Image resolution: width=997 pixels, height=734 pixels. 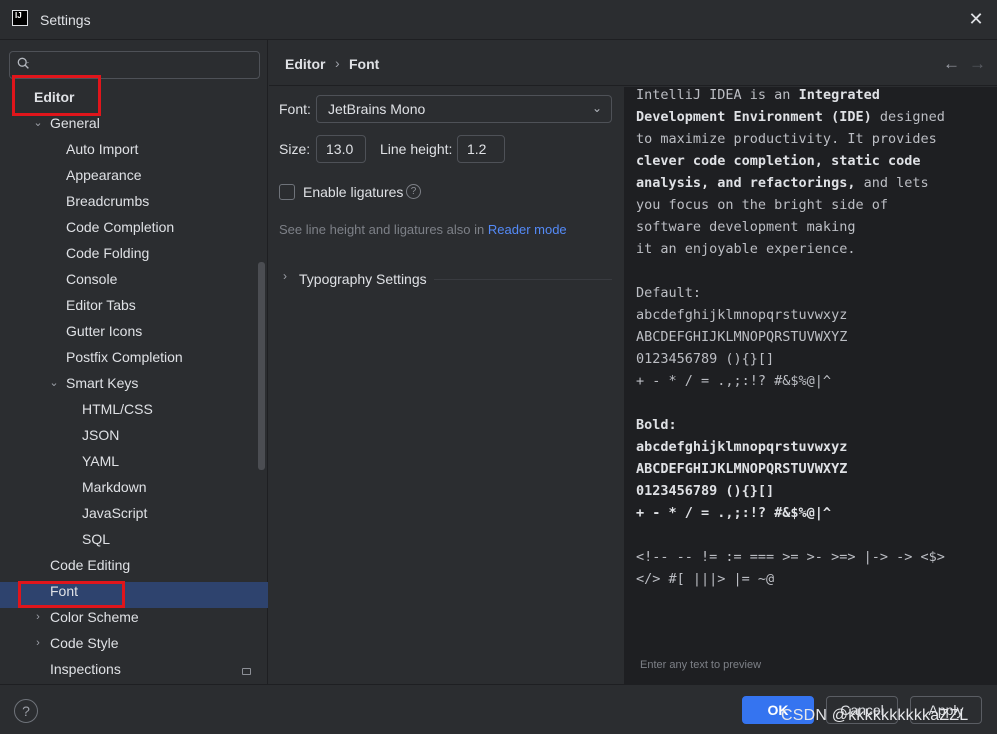 I want to click on tree-item-auto-import: Auto Import, so click(x=102, y=149).